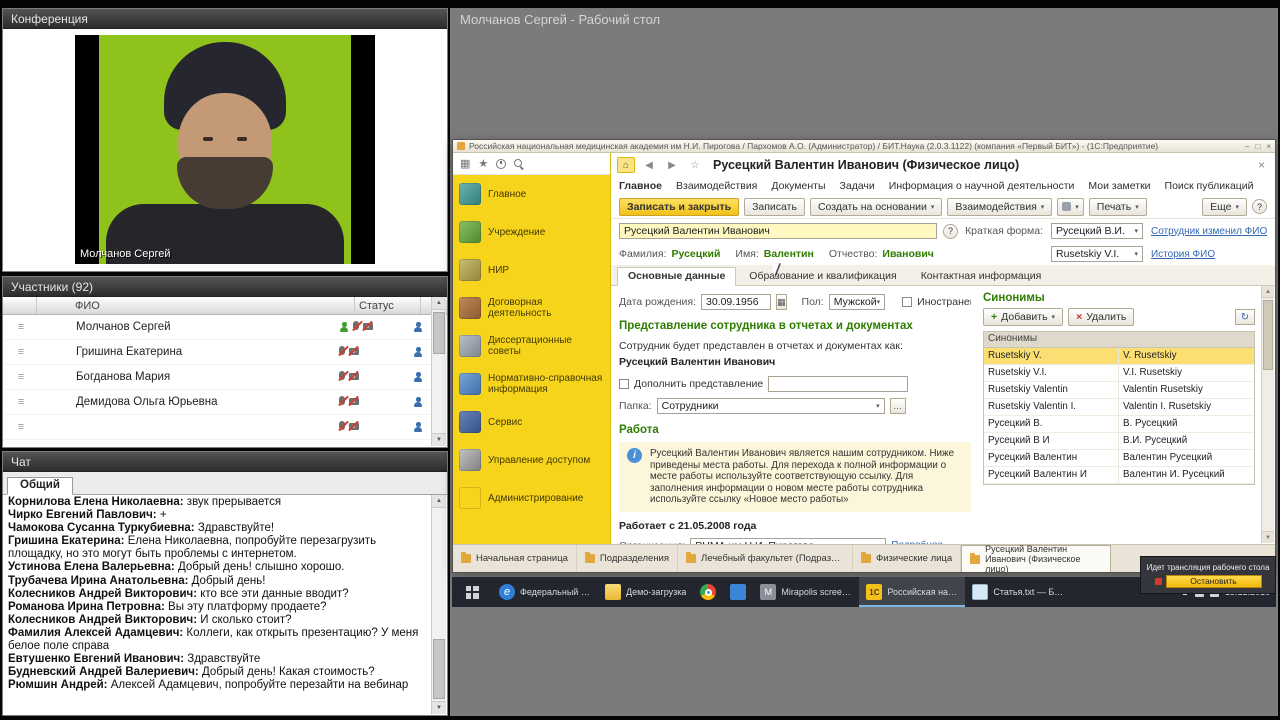  Describe the element at coordinates (483, 163) in the screenshot. I see `favorites-star-icon: ★` at that location.